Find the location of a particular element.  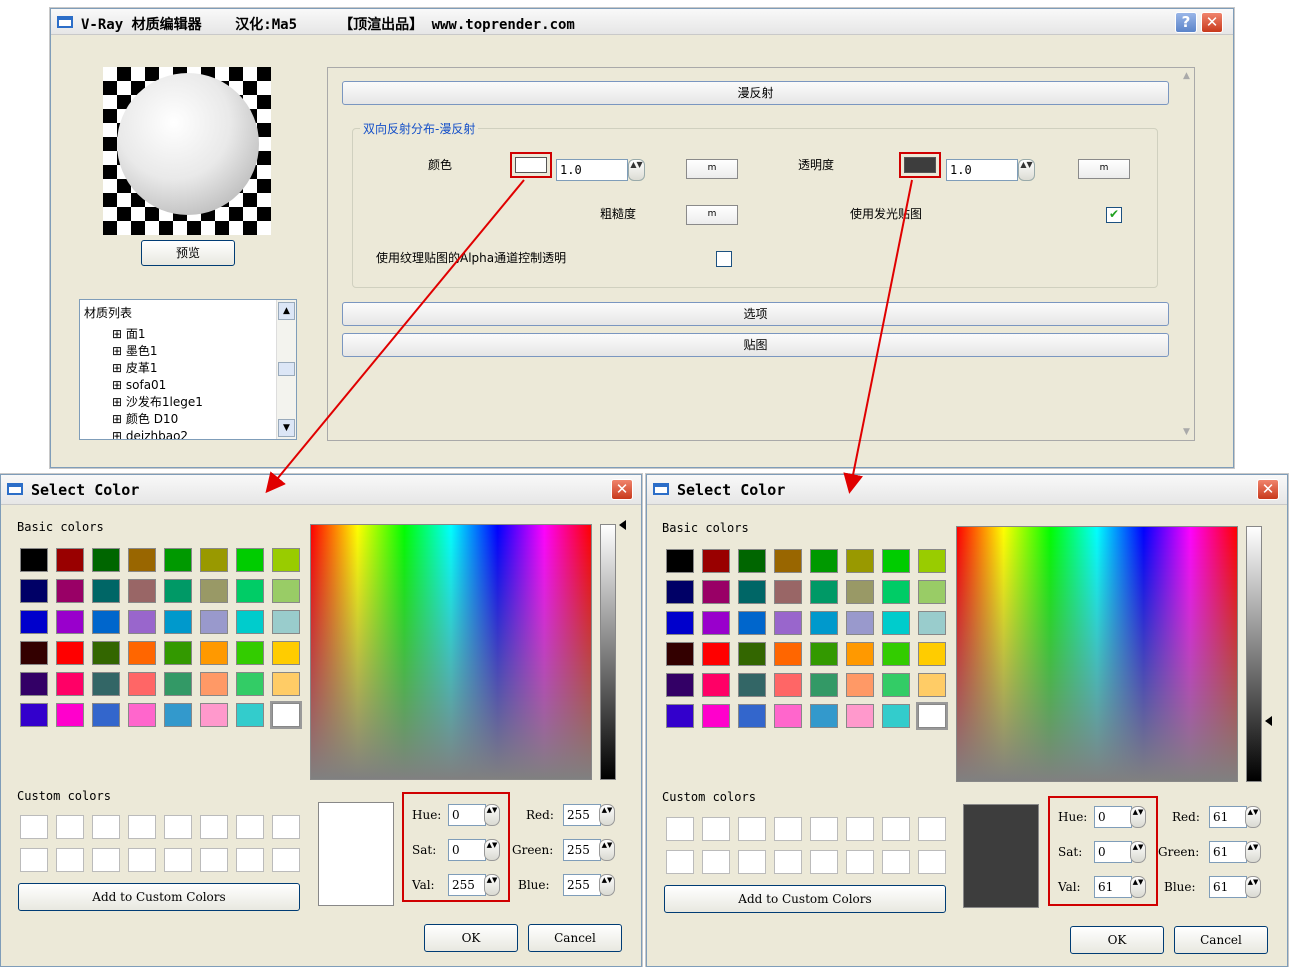

green-input: 255 is located at coordinates (582, 850).